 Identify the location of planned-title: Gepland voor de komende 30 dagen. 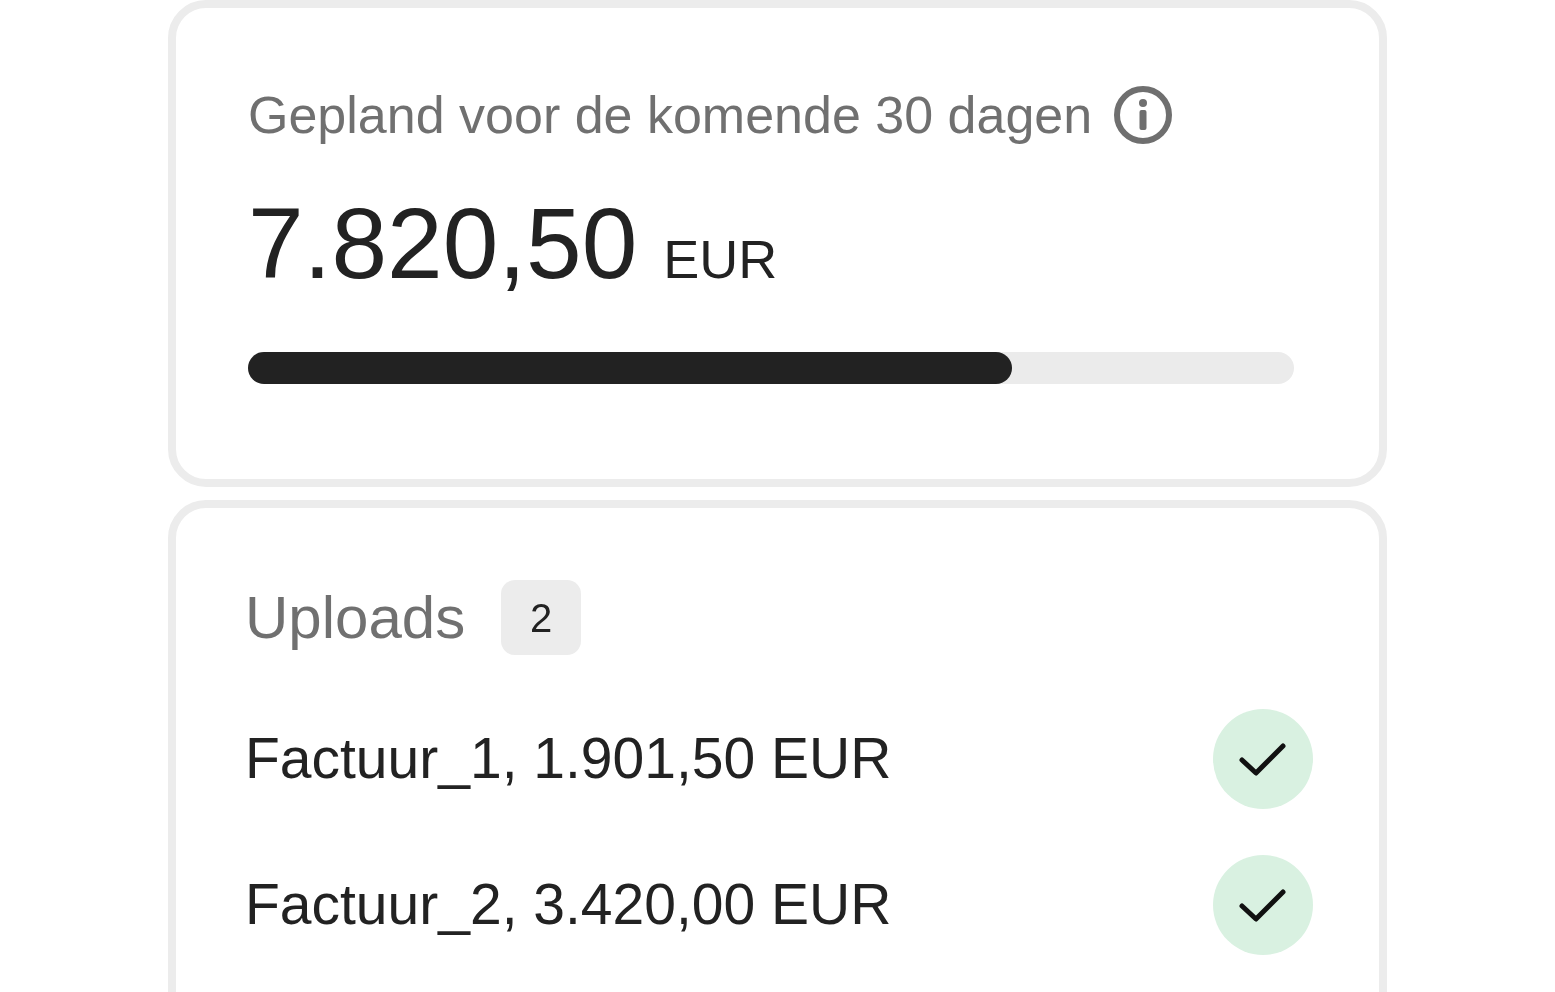
(670, 115).